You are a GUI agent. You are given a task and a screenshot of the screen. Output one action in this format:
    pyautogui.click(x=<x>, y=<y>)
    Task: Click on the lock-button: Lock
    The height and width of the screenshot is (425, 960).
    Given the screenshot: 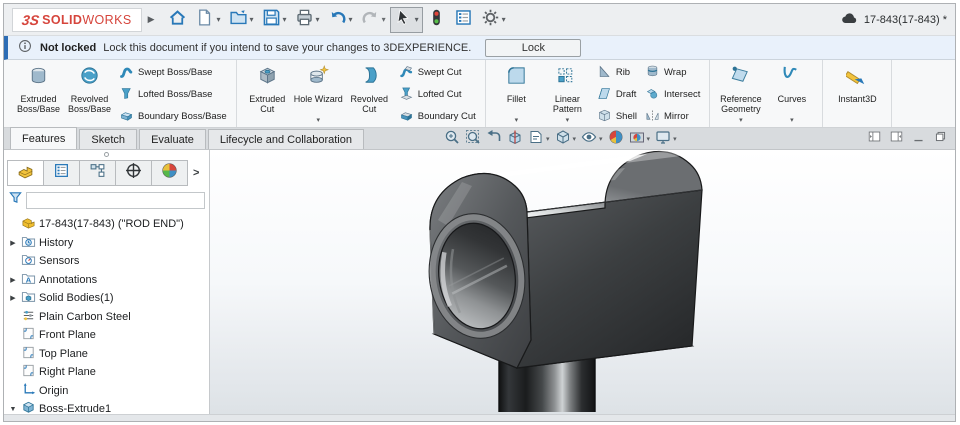 What is the action you would take?
    pyautogui.click(x=533, y=47)
    